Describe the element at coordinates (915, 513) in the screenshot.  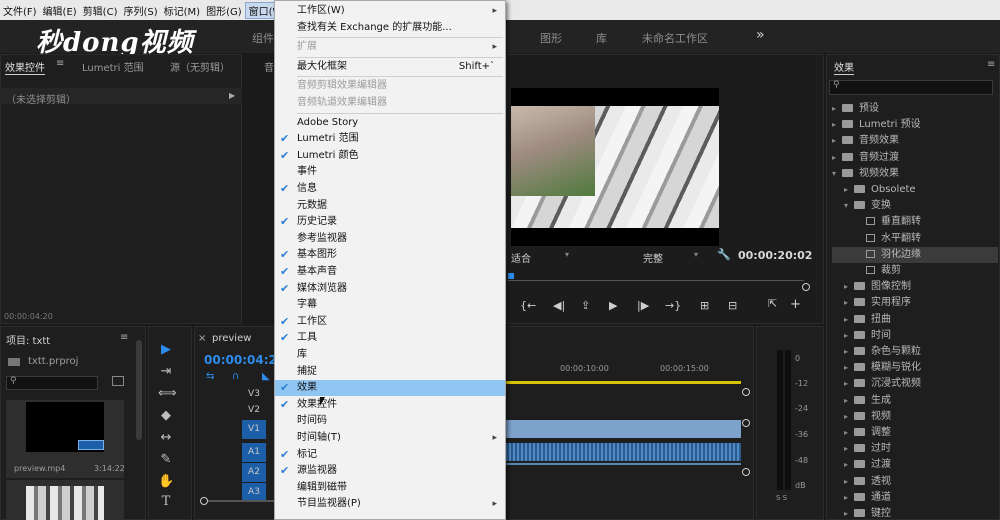
I see `effects-tree-item-25: ▸ 键控` at that location.